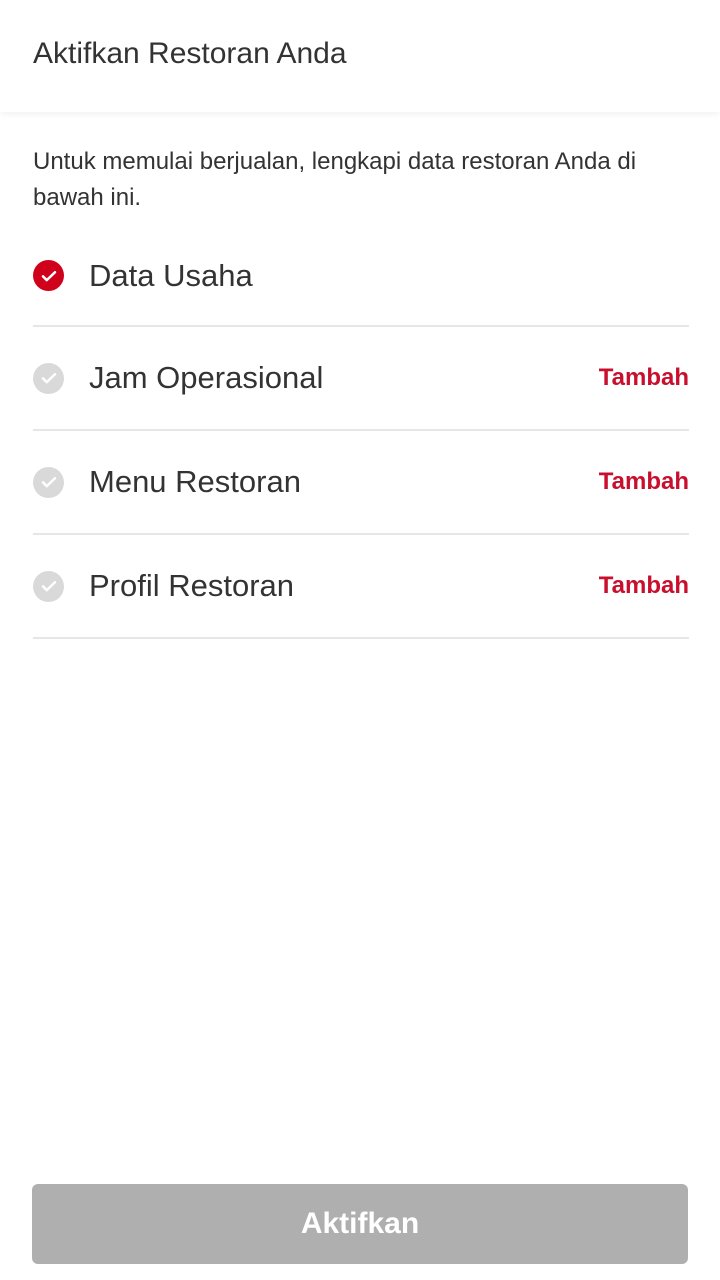  I want to click on checklist-item-data-usaha: Data Usaha, so click(361, 276).